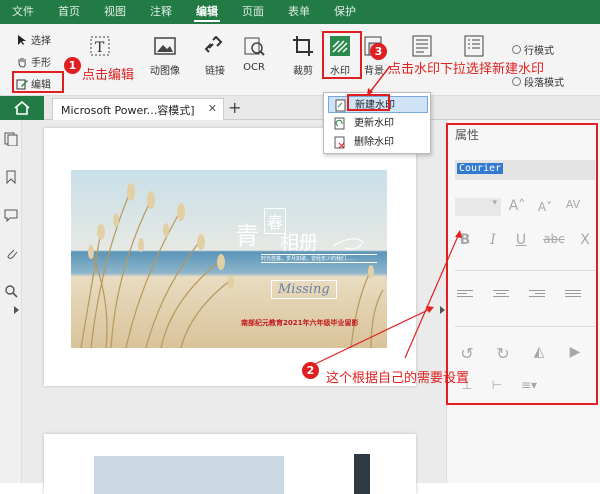  Describe the element at coordinates (378, 51) in the screenshot. I see `step-3-badge: 3` at that location.